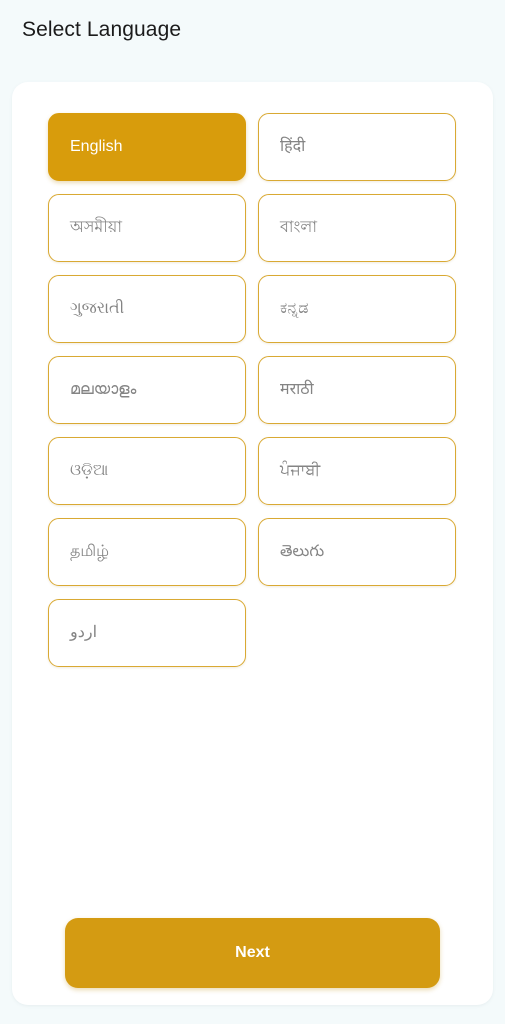 Image resolution: width=505 pixels, height=1024 pixels. Describe the element at coordinates (84, 633) in the screenshot. I see `language-option-label: اردو` at that location.